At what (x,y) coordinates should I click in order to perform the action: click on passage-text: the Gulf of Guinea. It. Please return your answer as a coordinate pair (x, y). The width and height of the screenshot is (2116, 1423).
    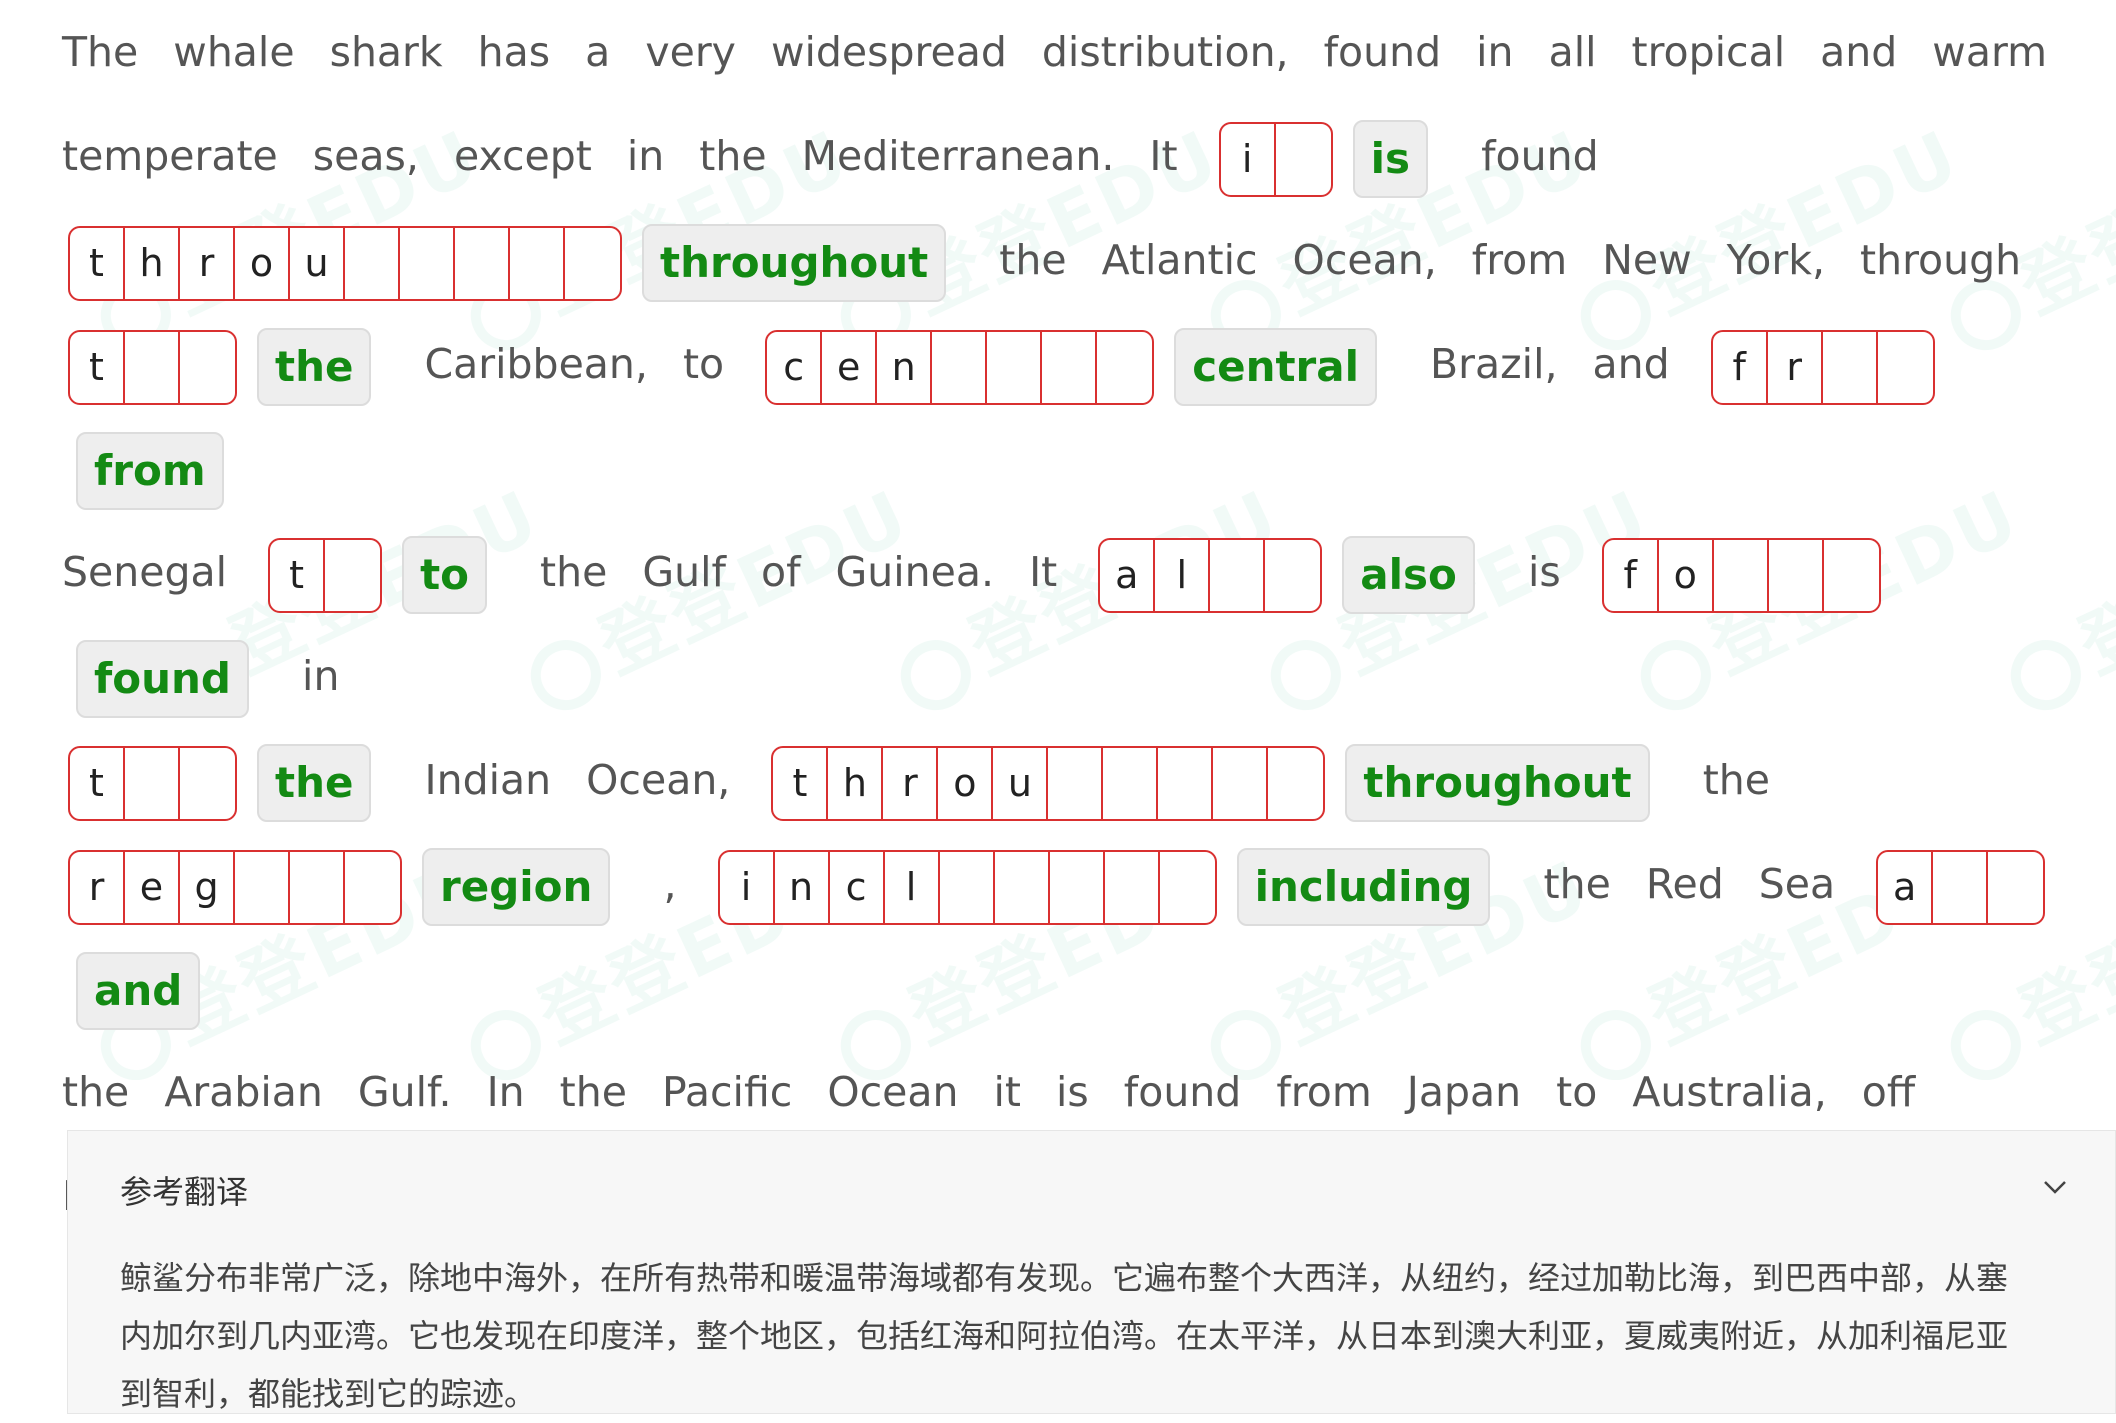
    Looking at the image, I should click on (799, 572).